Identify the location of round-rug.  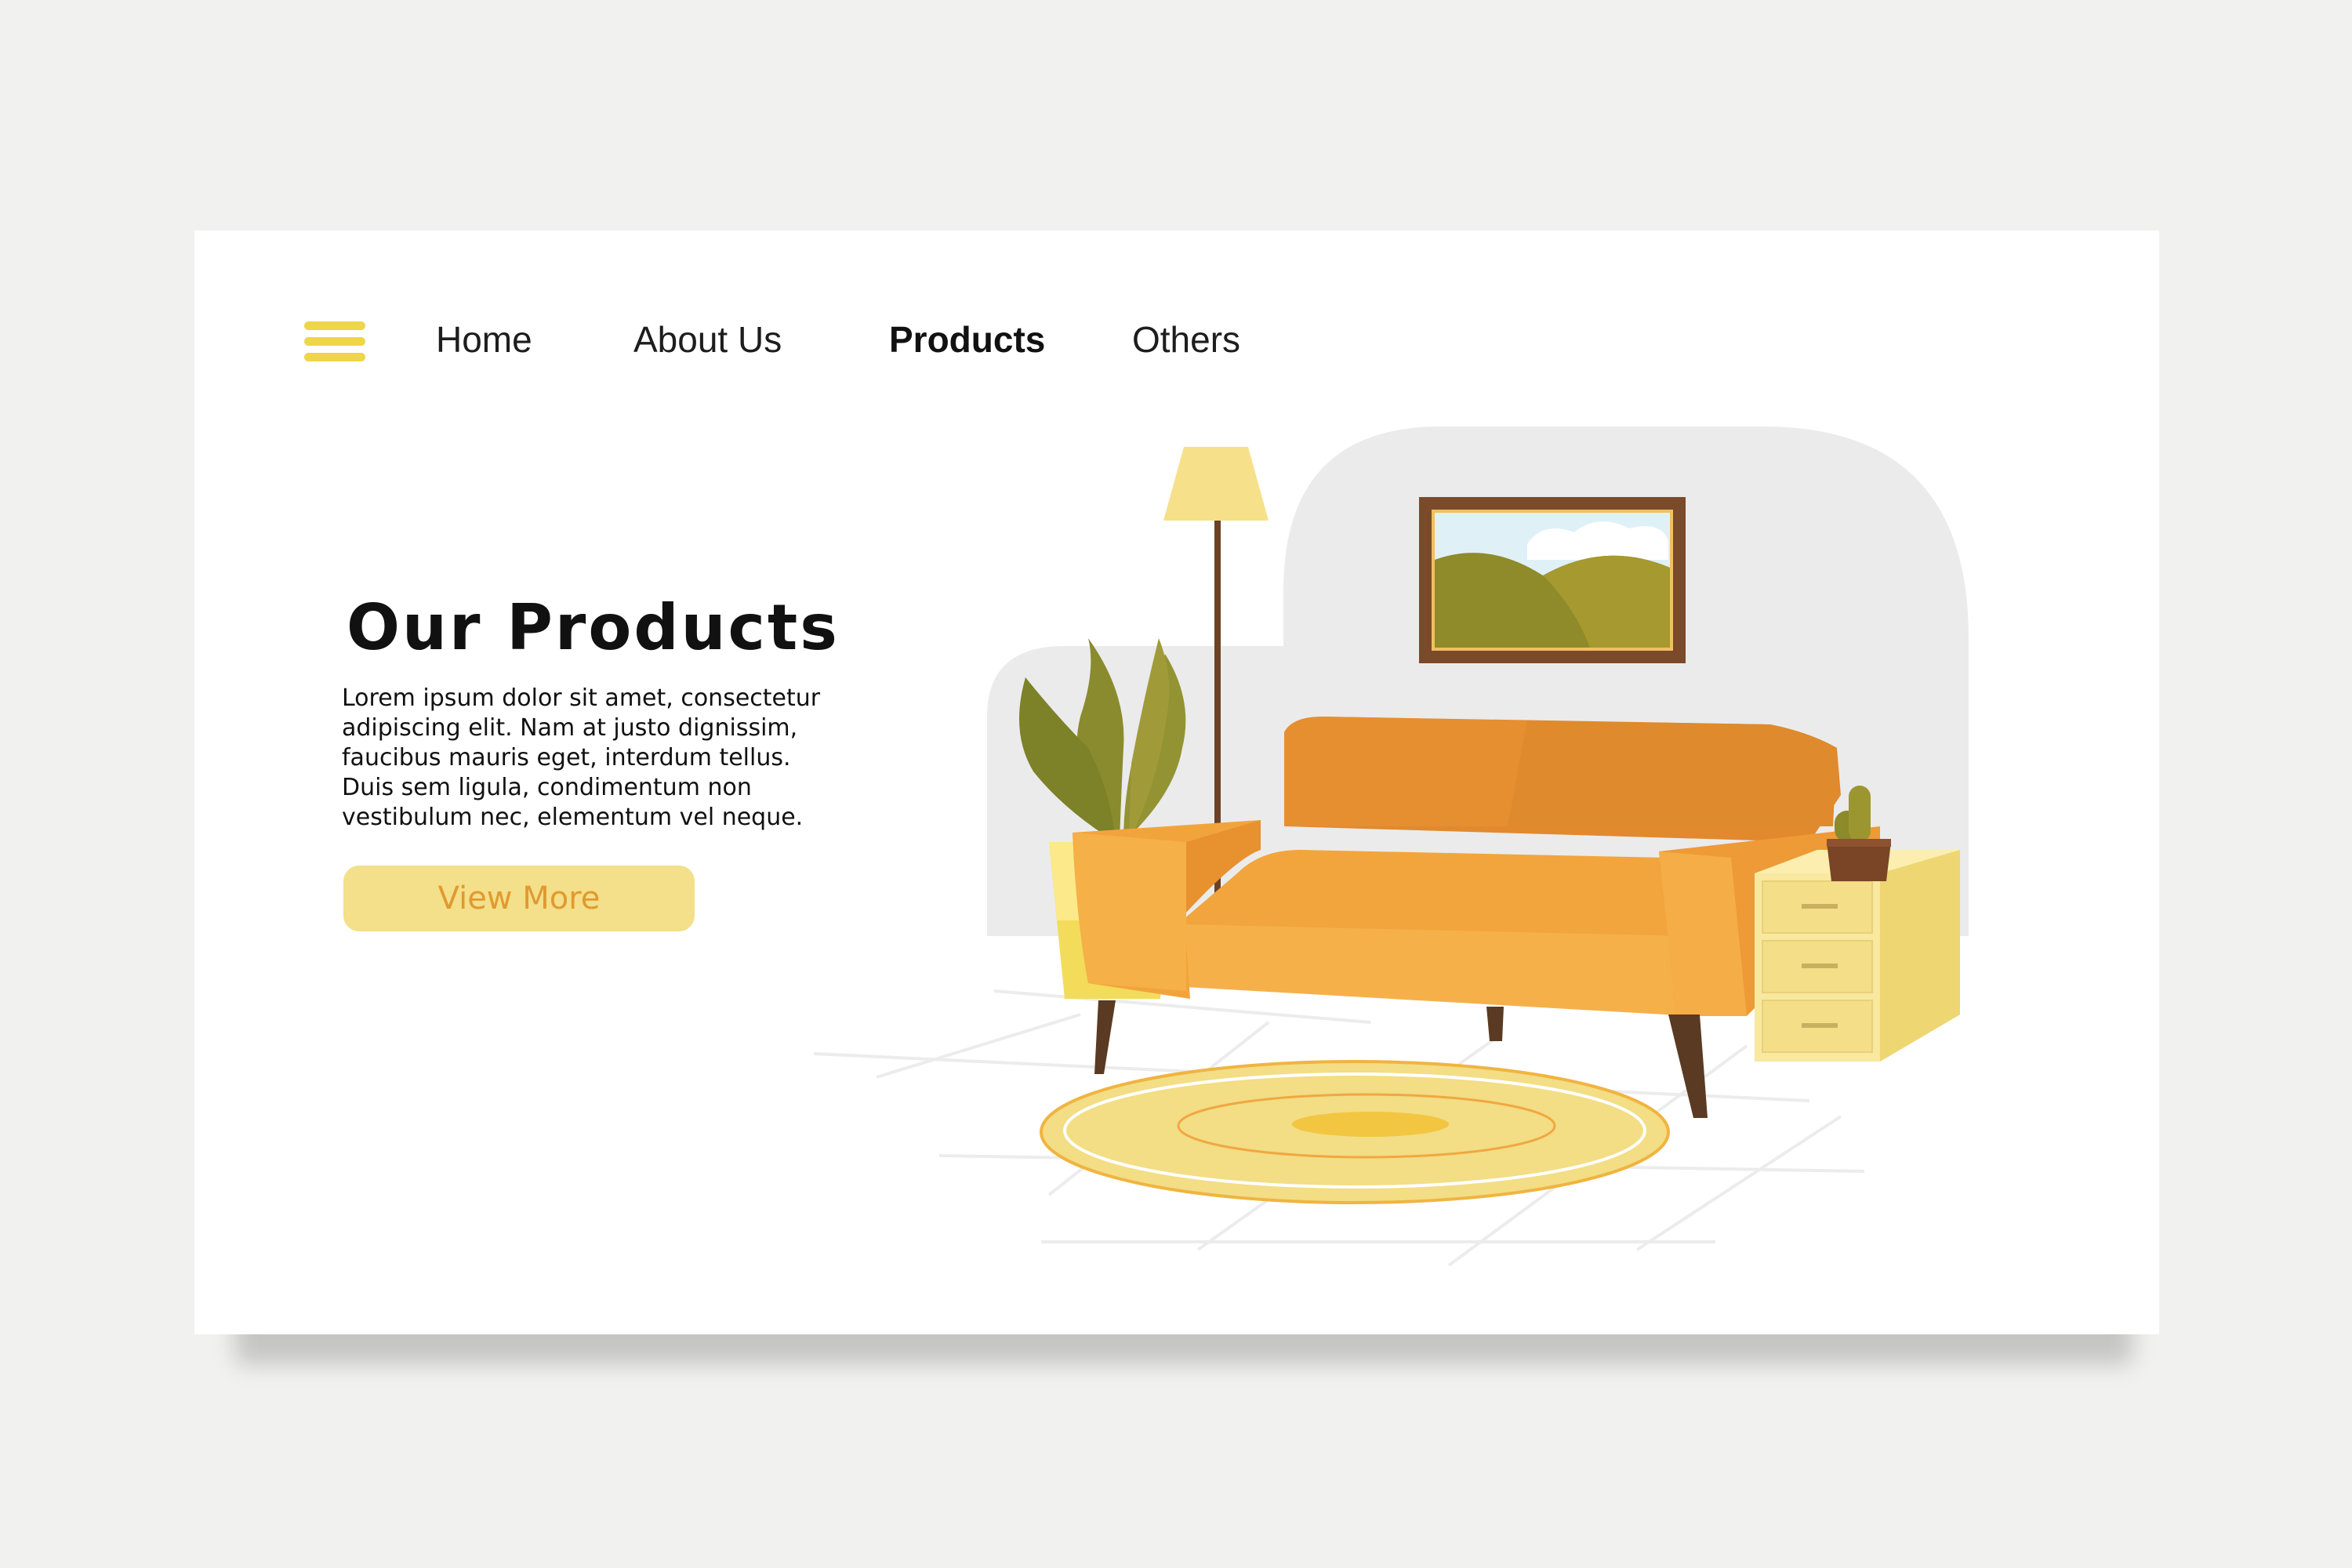
(1355, 1132).